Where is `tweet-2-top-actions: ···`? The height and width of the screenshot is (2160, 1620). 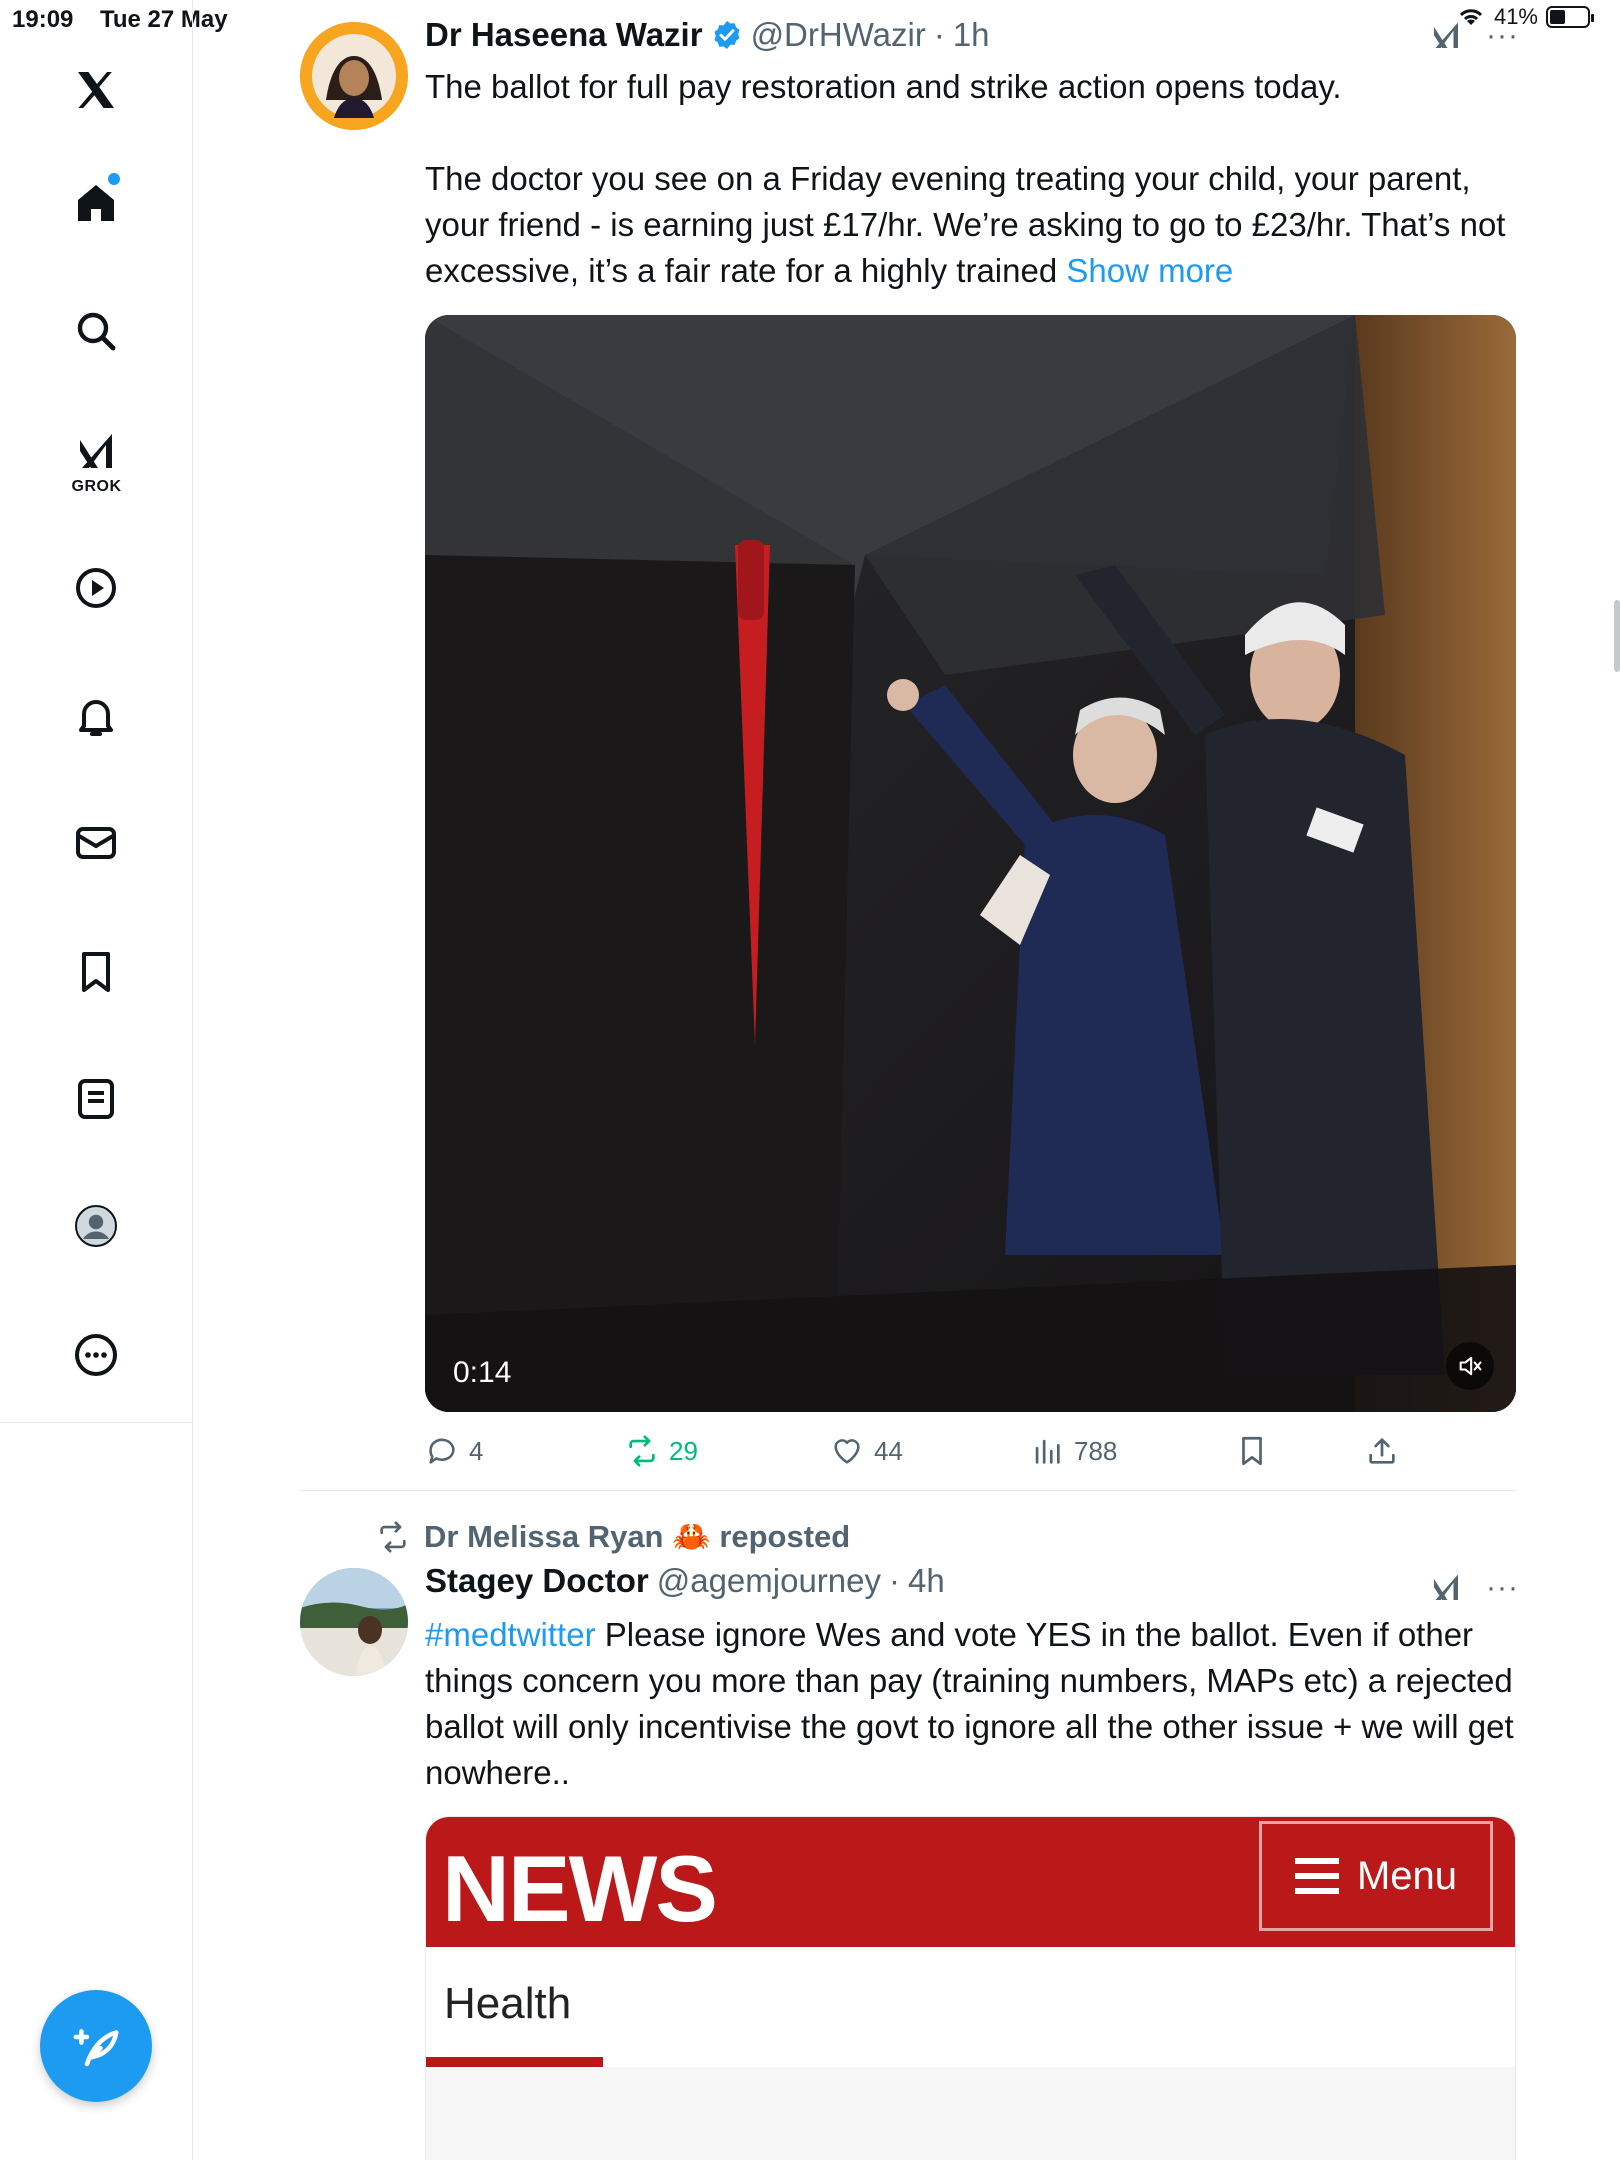
tweet-2-top-actions: ··· is located at coordinates (1473, 1588).